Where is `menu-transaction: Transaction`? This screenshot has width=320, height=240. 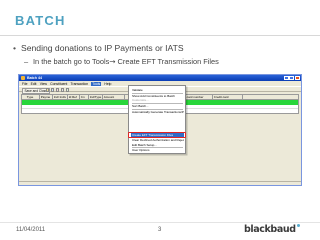
menu-transaction: Transaction is located at coordinates (80, 84).